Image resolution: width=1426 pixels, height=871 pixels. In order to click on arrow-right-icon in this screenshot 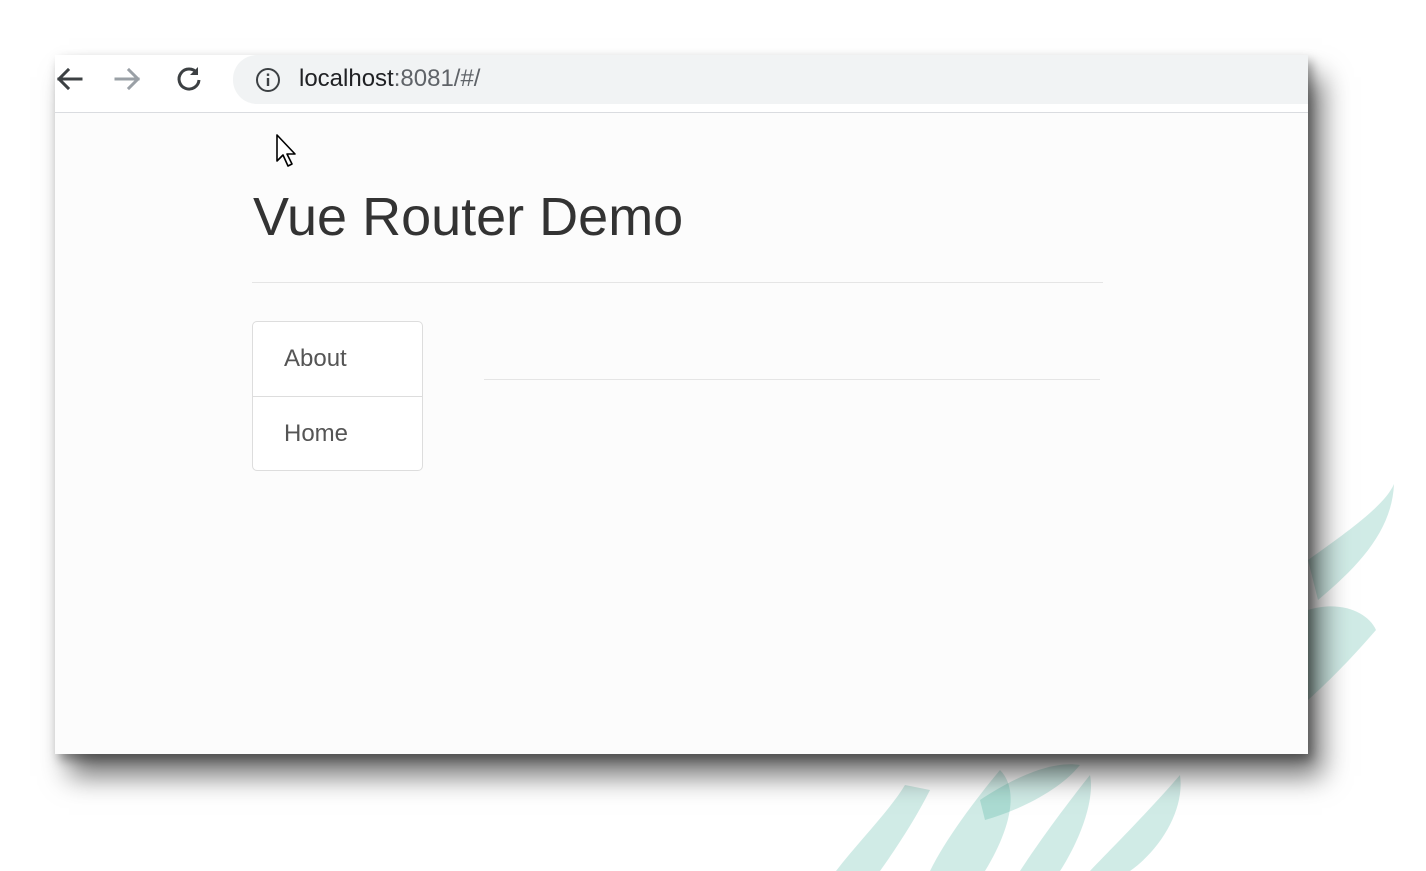, I will do `click(127, 79)`.